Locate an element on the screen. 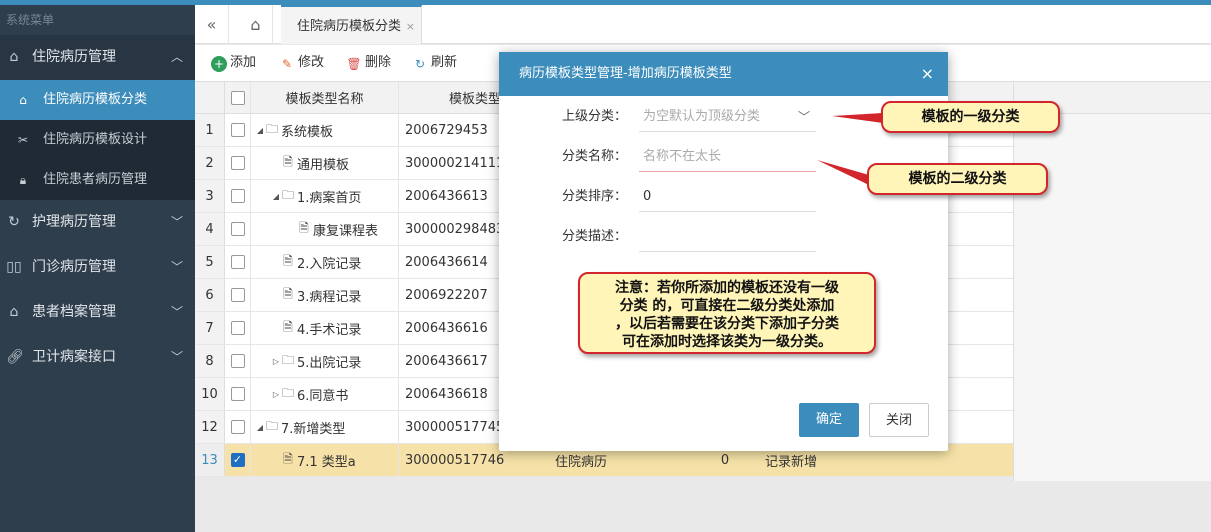 The height and width of the screenshot is (532, 1211). category-desc-input is located at coordinates (727, 237).